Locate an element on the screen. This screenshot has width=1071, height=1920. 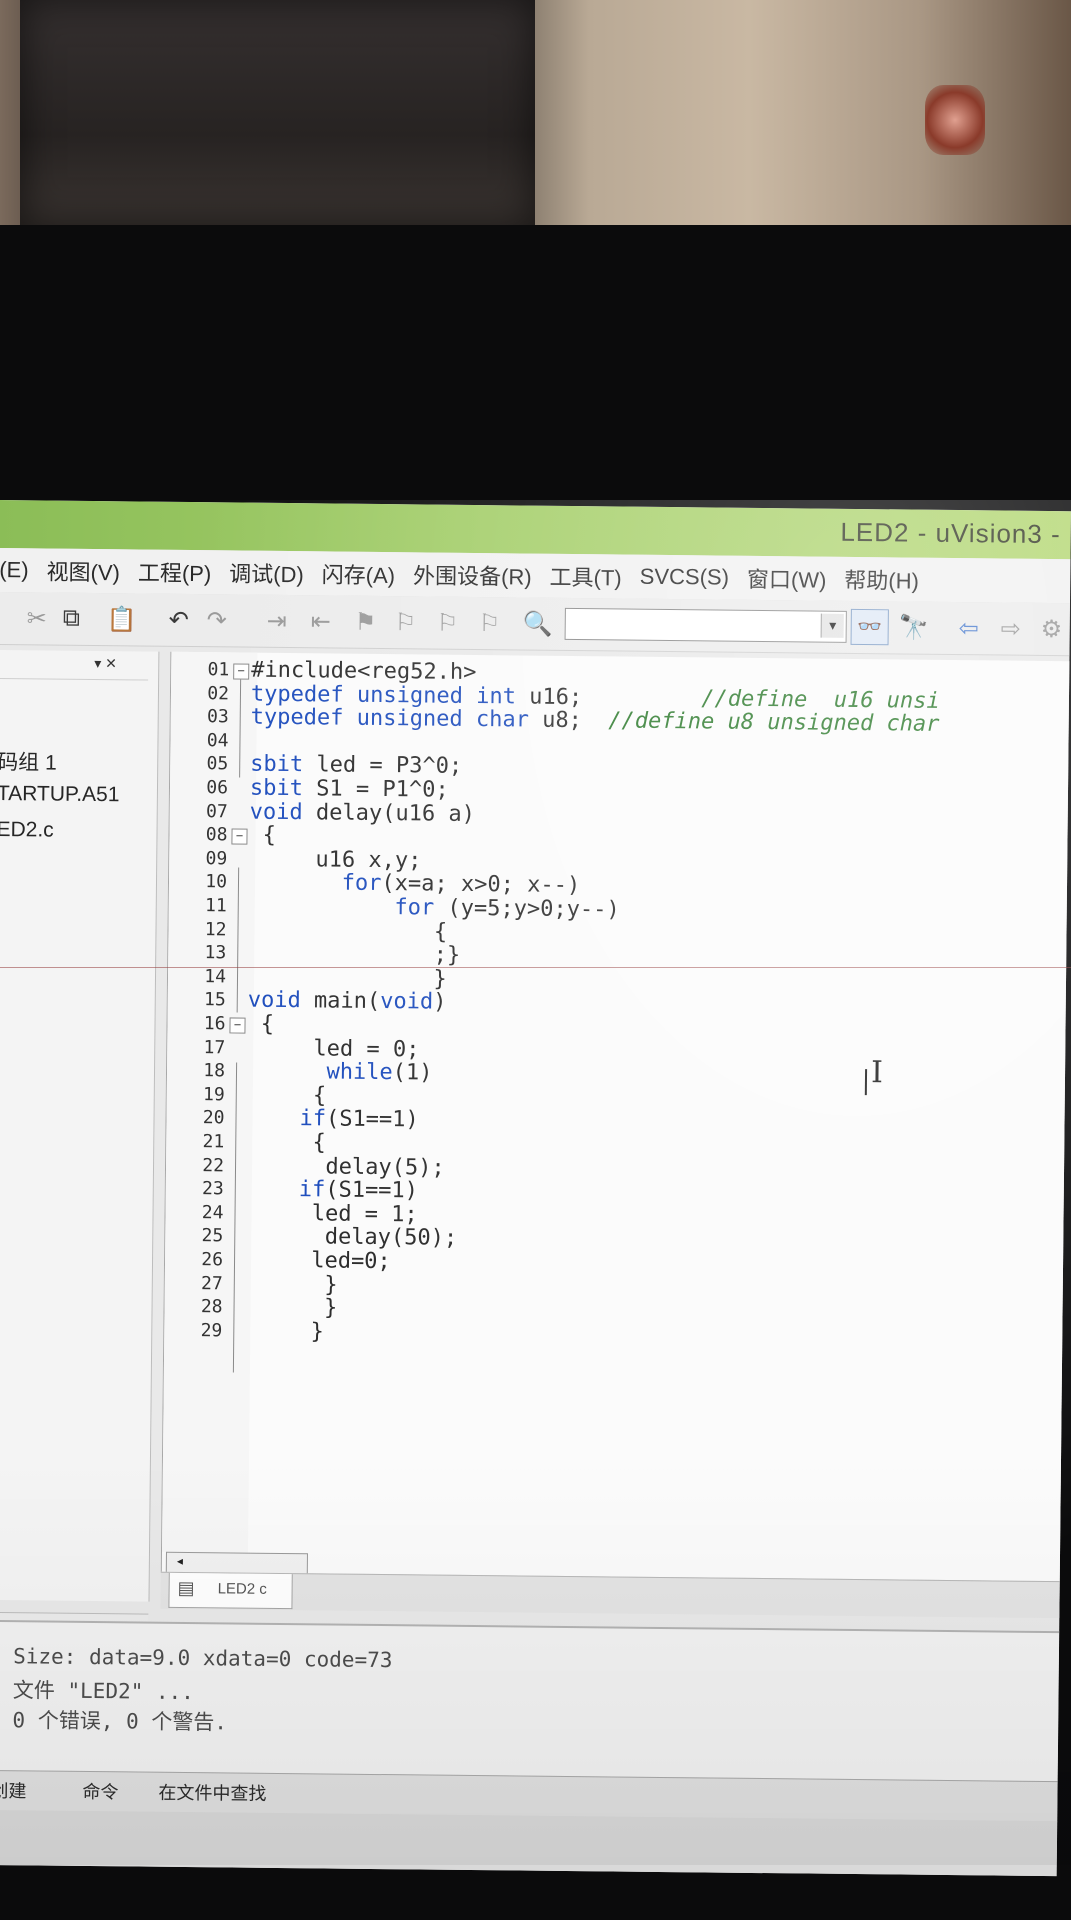
ibeam-cursor-icon: I is located at coordinates (877, 1073).